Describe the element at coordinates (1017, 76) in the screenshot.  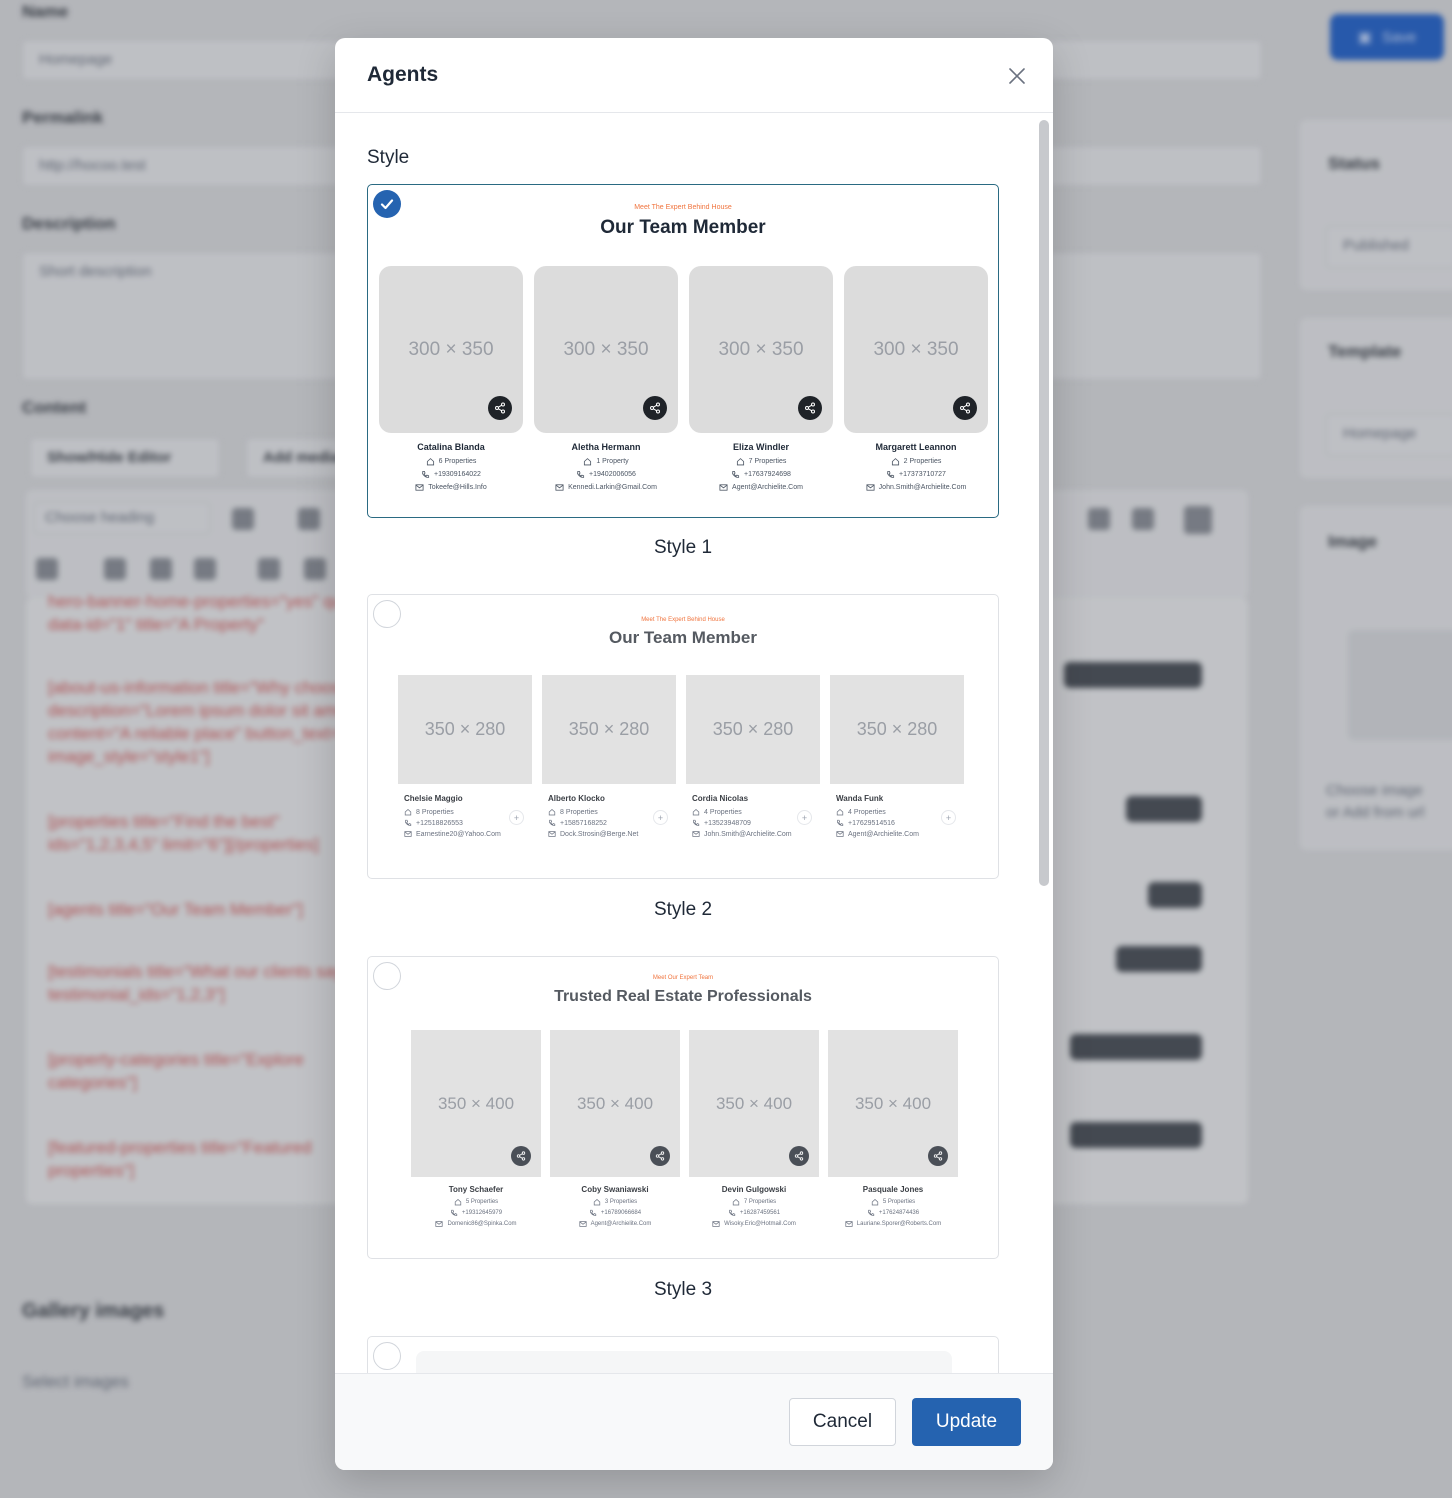
I see `close-icon` at that location.